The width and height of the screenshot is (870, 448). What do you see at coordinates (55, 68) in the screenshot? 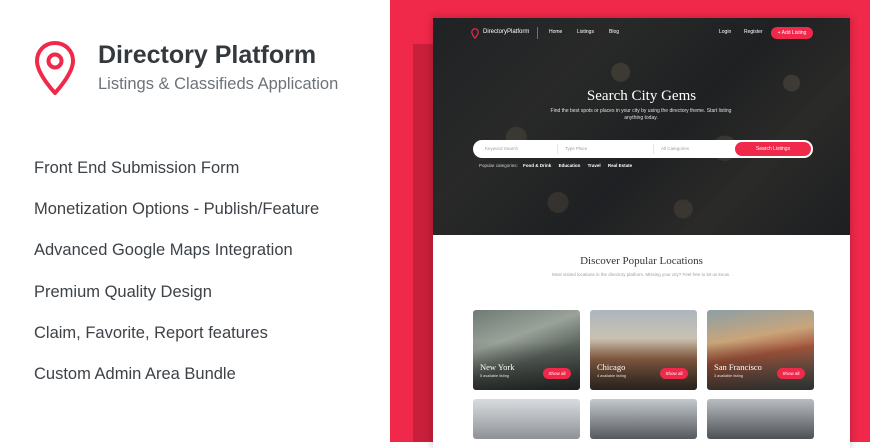
I see `map-pin-icon` at bounding box center [55, 68].